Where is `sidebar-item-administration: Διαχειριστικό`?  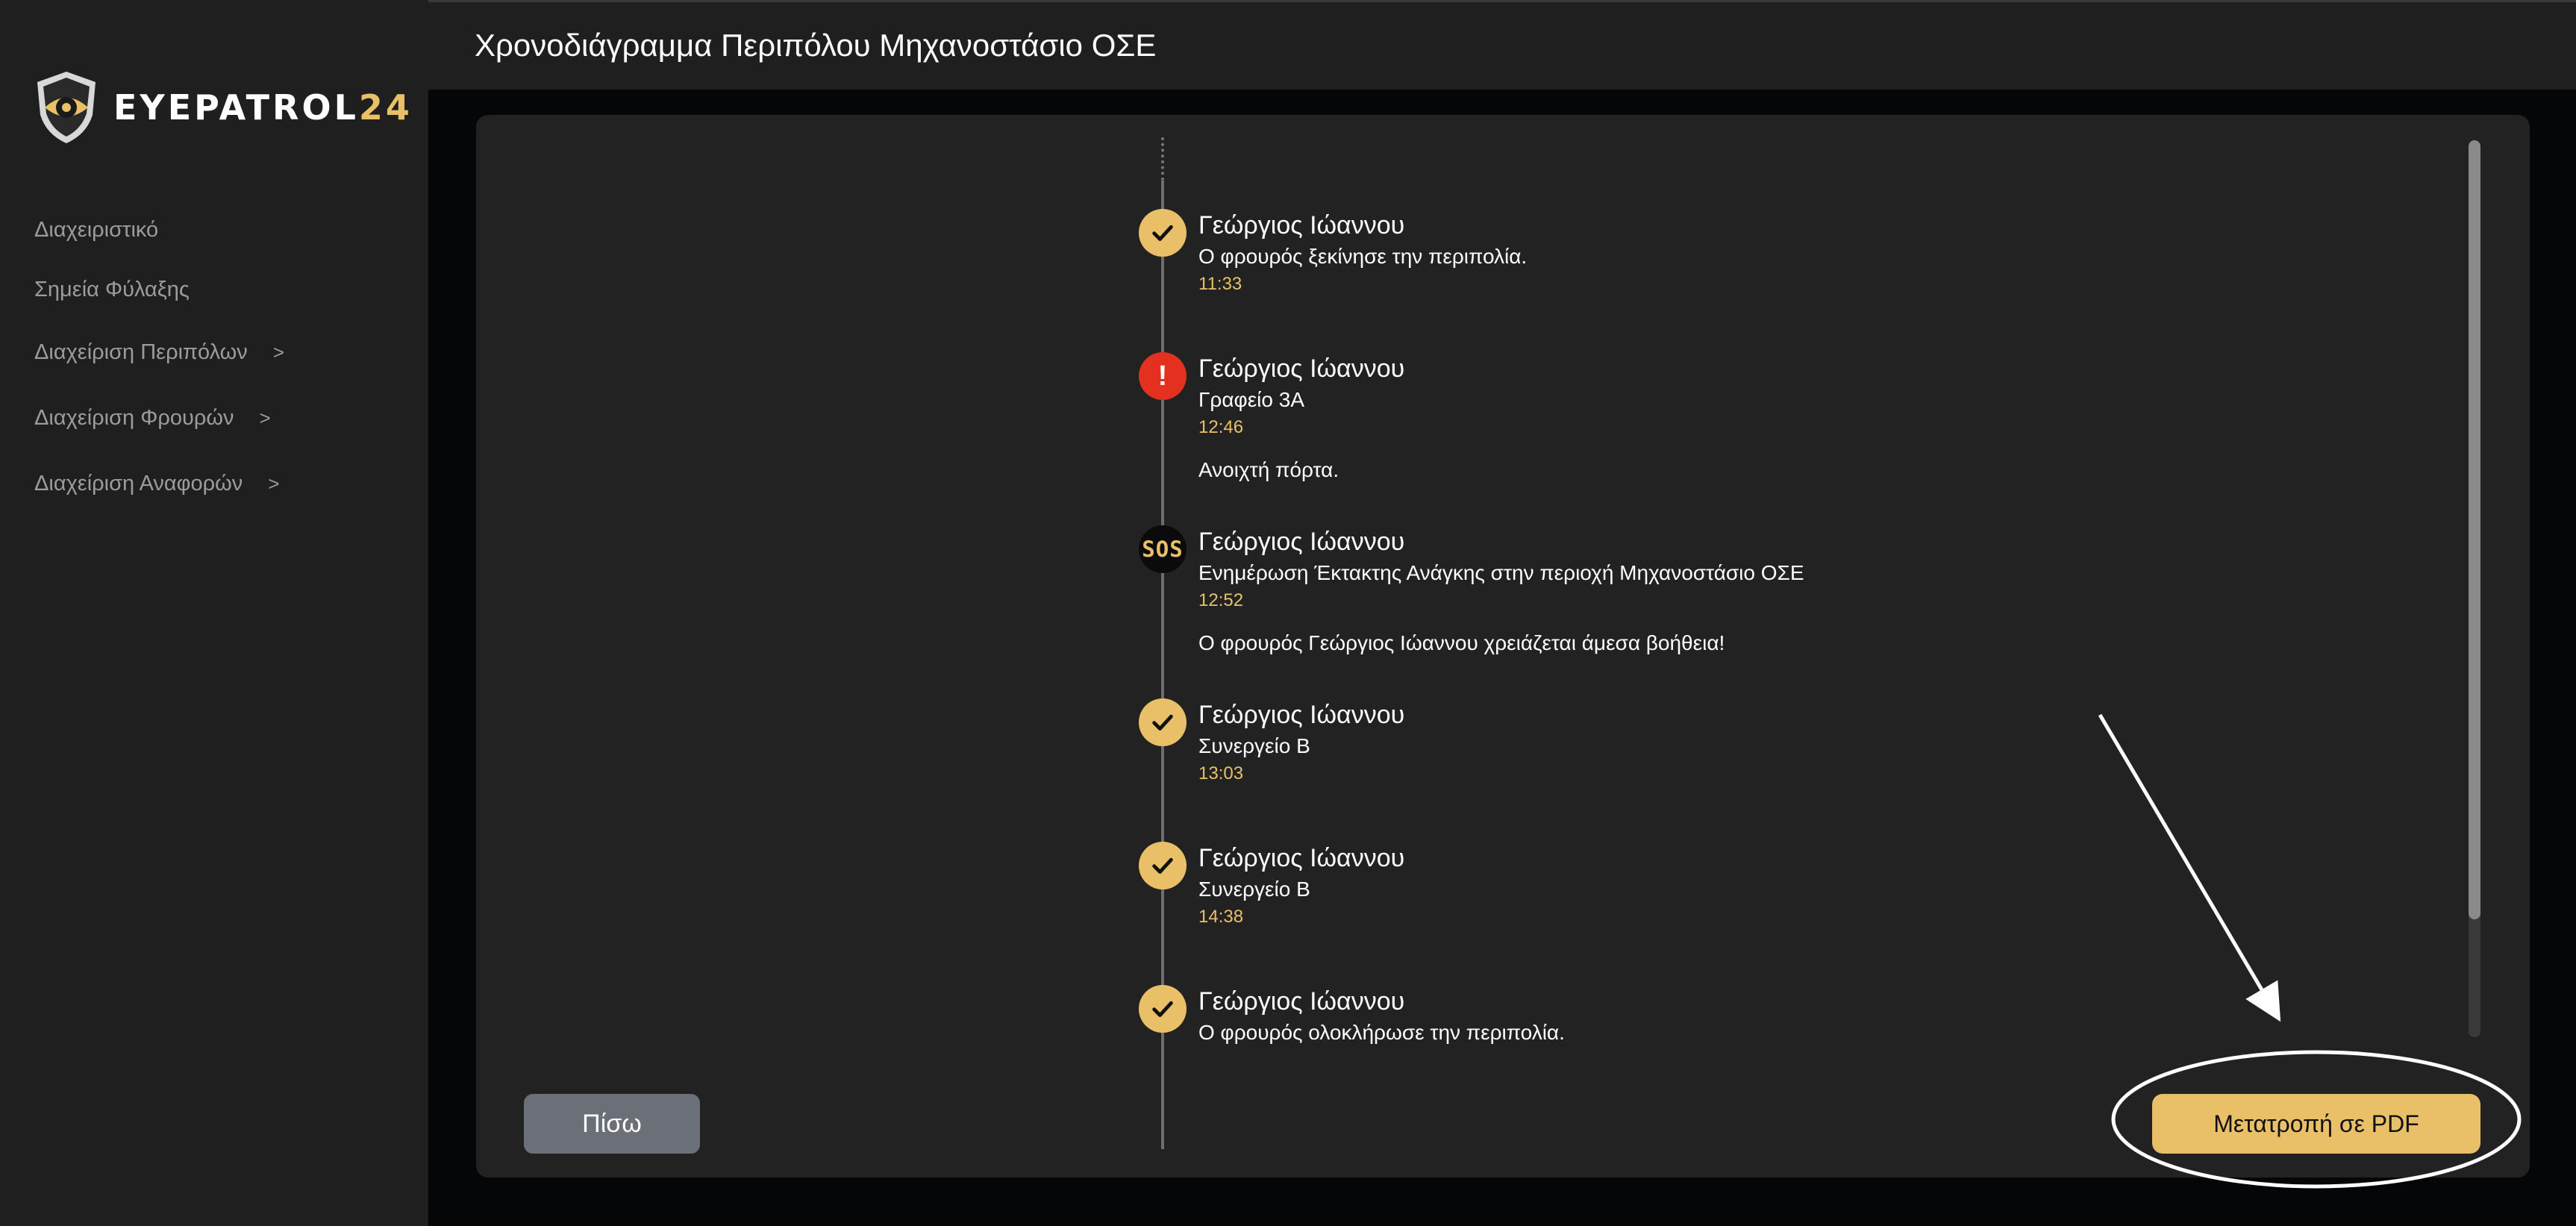
sidebar-item-administration: Διαχειριστικό is located at coordinates (159, 230).